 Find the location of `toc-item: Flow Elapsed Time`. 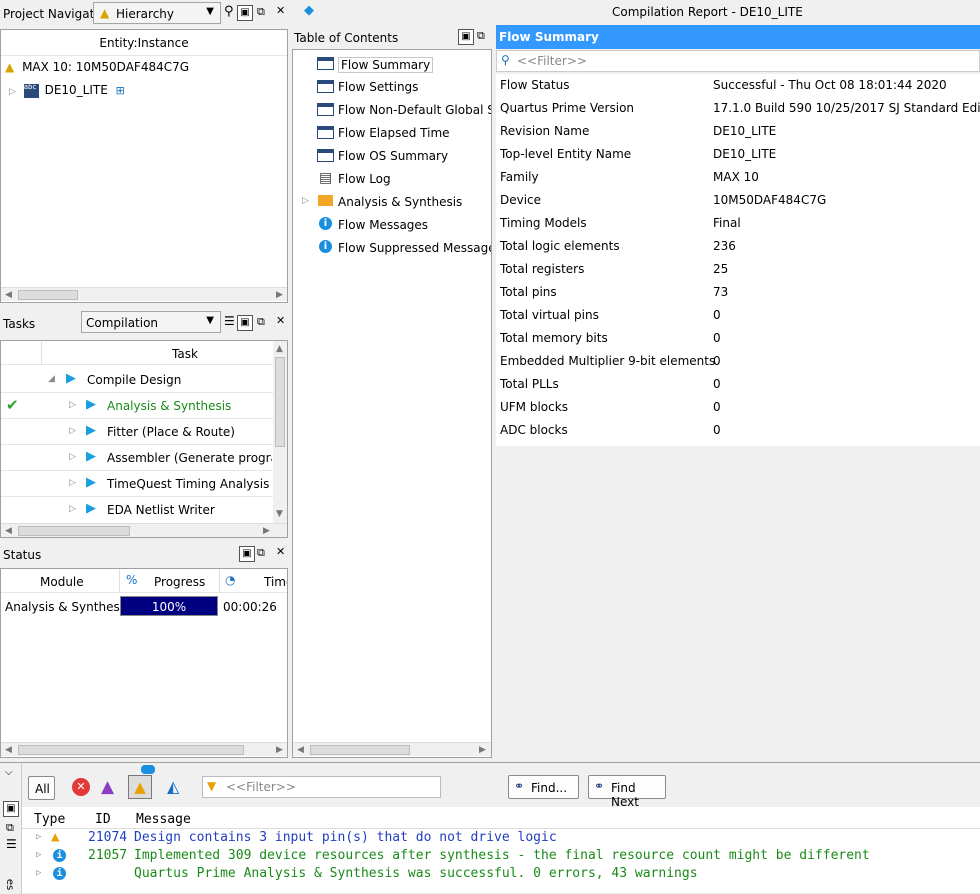

toc-item: Flow Elapsed Time is located at coordinates (392, 134).